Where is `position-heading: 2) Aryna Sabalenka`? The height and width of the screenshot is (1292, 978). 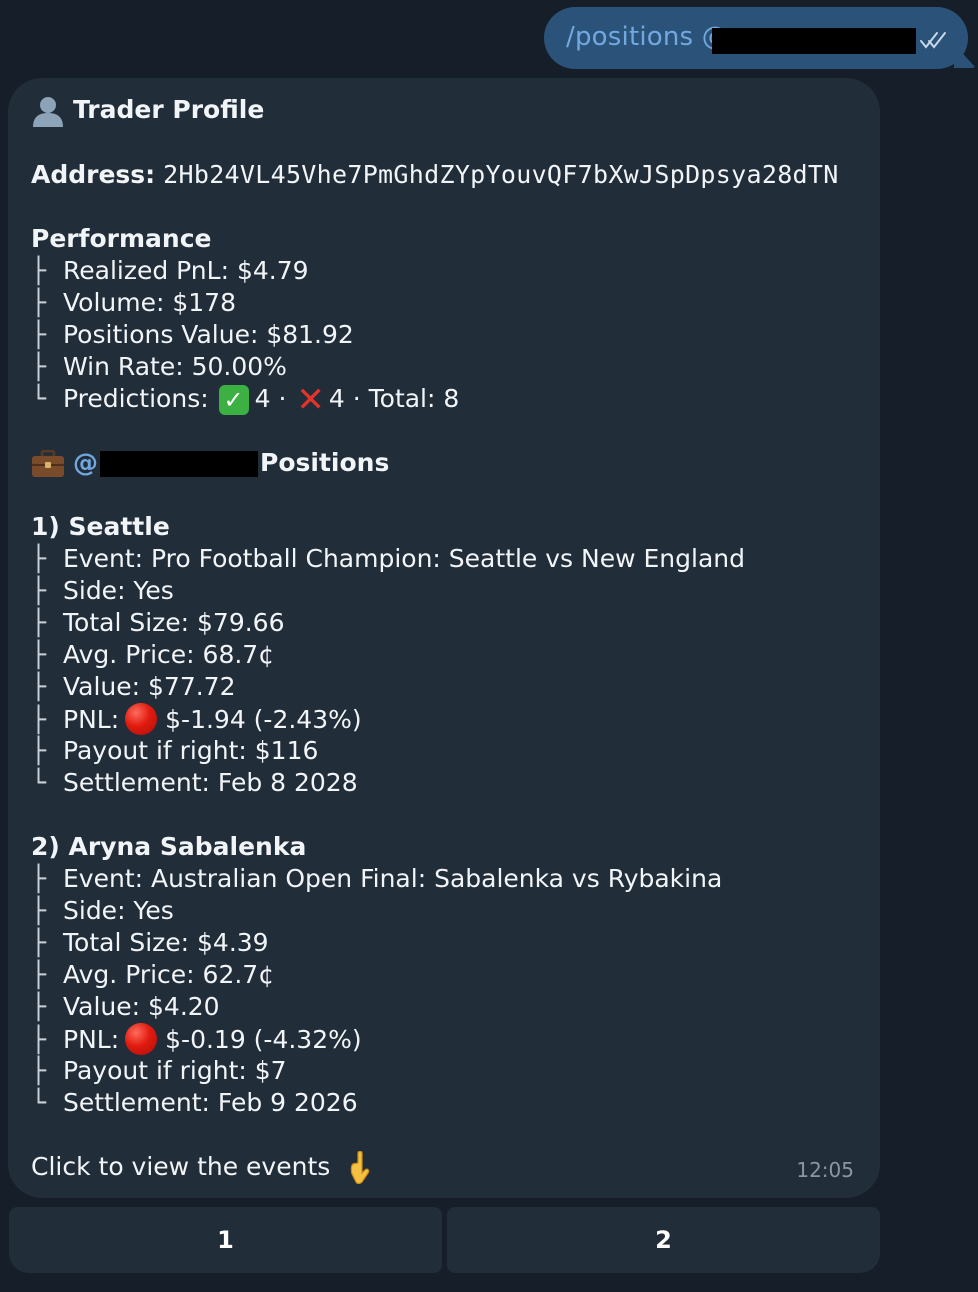 position-heading: 2) Aryna Sabalenka is located at coordinates (169, 846).